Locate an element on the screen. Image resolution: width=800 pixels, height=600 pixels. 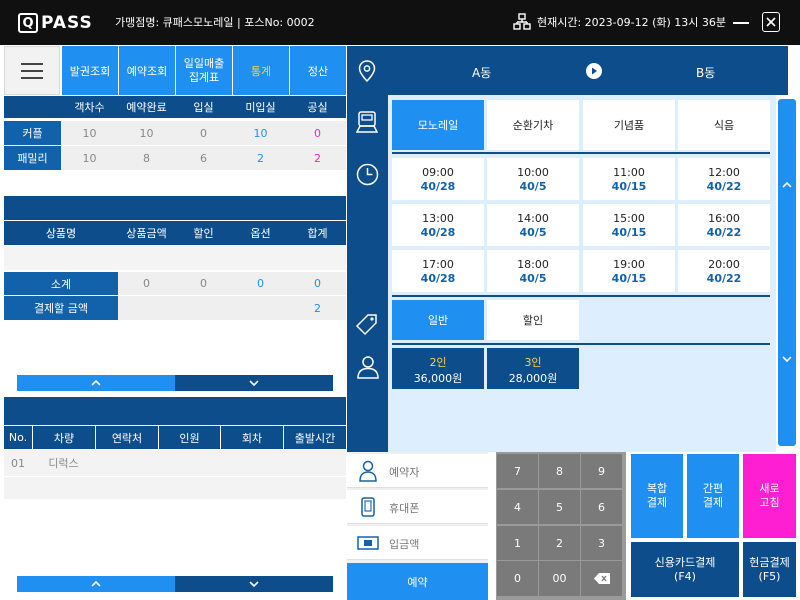
status-cell: 0 is located at coordinates (203, 133).